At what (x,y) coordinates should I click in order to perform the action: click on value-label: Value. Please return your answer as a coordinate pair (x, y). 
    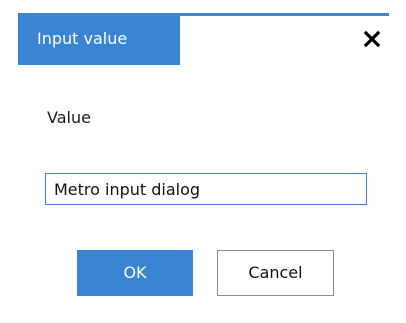
    Looking at the image, I should click on (69, 117).